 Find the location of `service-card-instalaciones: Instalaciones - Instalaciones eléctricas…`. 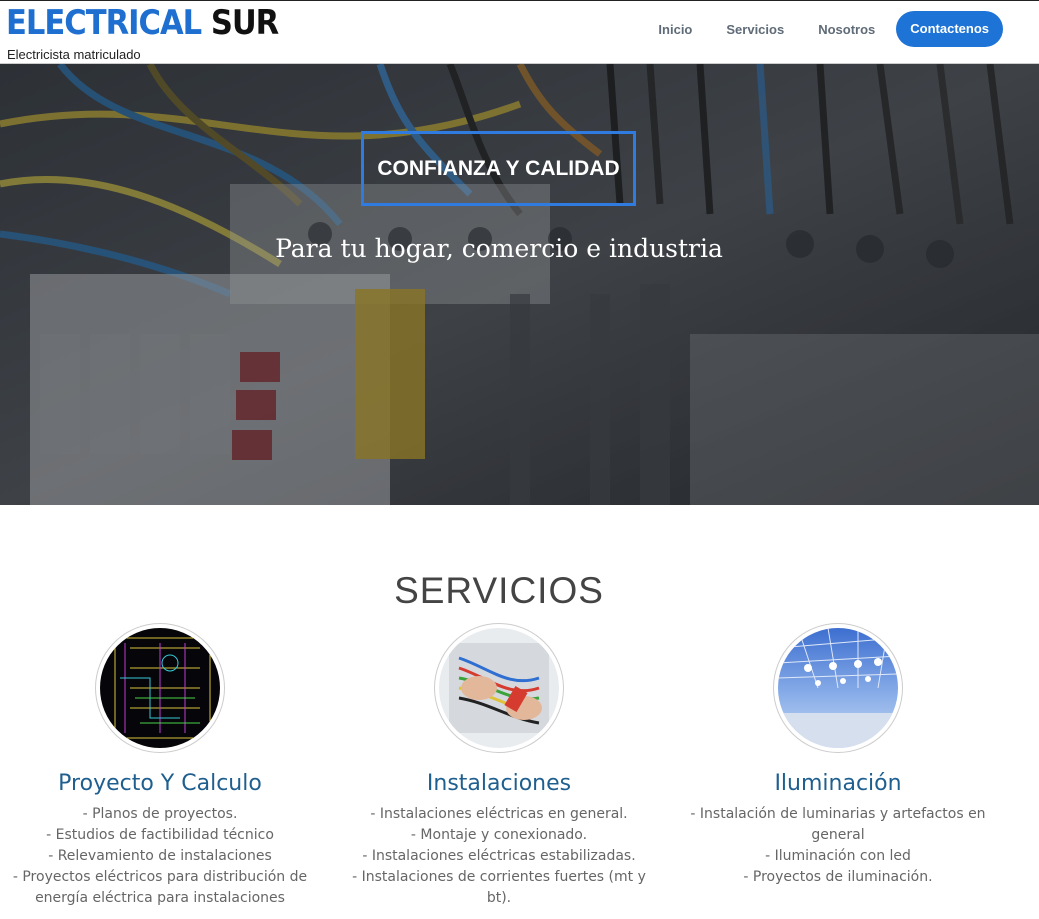

service-card-instalaciones: Instalaciones - Instalaciones eléctricas… is located at coordinates (499, 766).